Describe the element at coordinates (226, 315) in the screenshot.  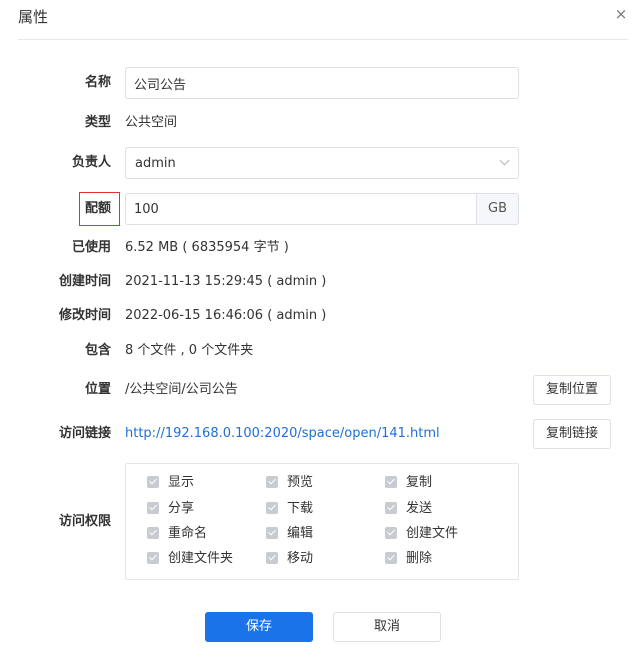
I see `modified-value: 2022-06-15 16:46:06 ( admin )` at that location.